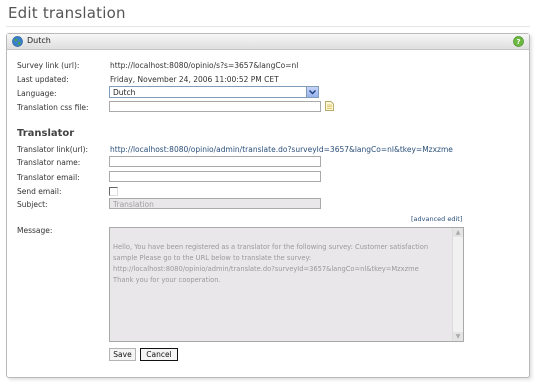  What do you see at coordinates (32, 204) in the screenshot?
I see `subject-label: Subject:` at bounding box center [32, 204].